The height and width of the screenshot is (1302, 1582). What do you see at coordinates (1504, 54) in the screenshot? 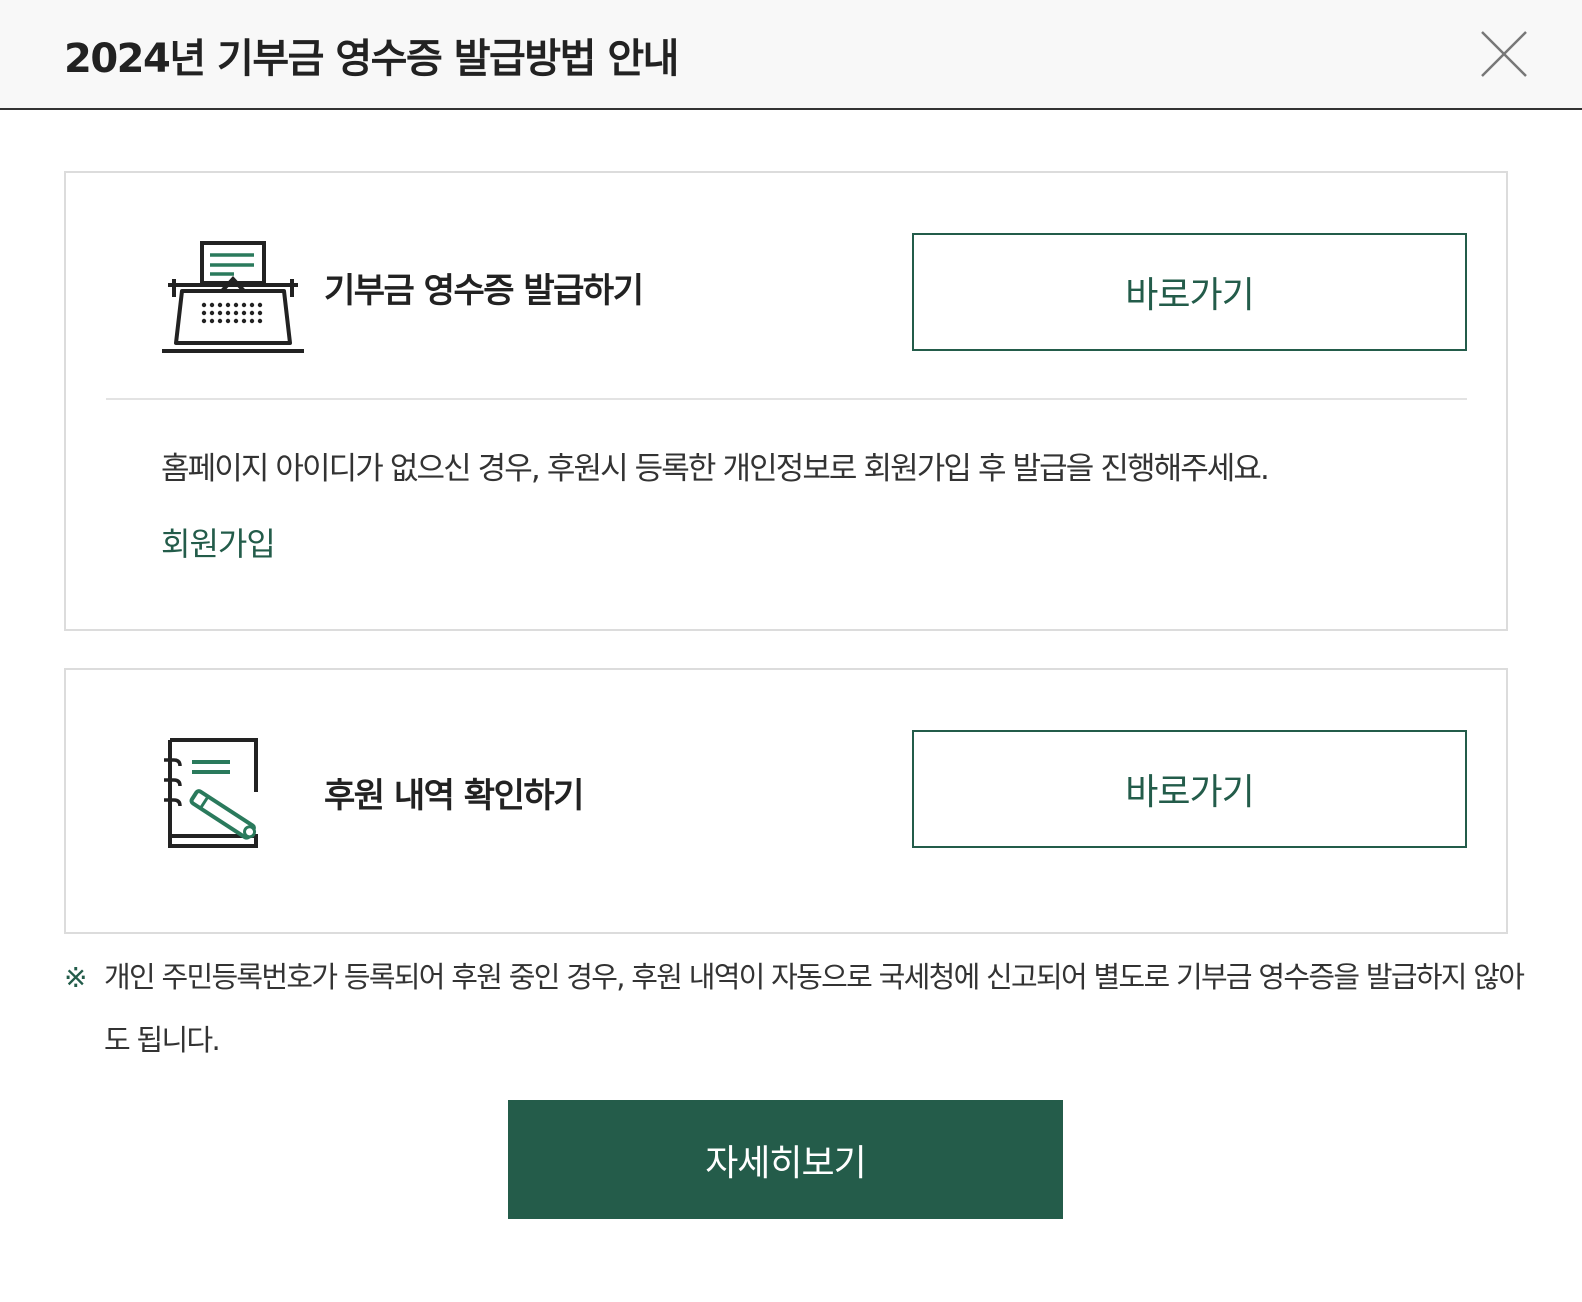
I see `close-icon` at bounding box center [1504, 54].